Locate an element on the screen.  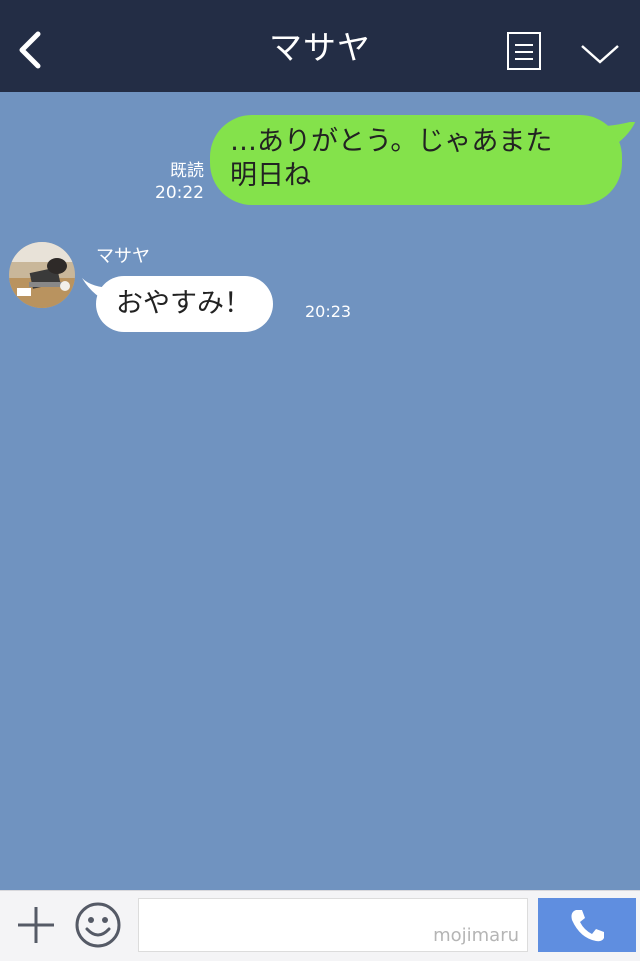
read-label: 既読 is located at coordinates (187, 171).